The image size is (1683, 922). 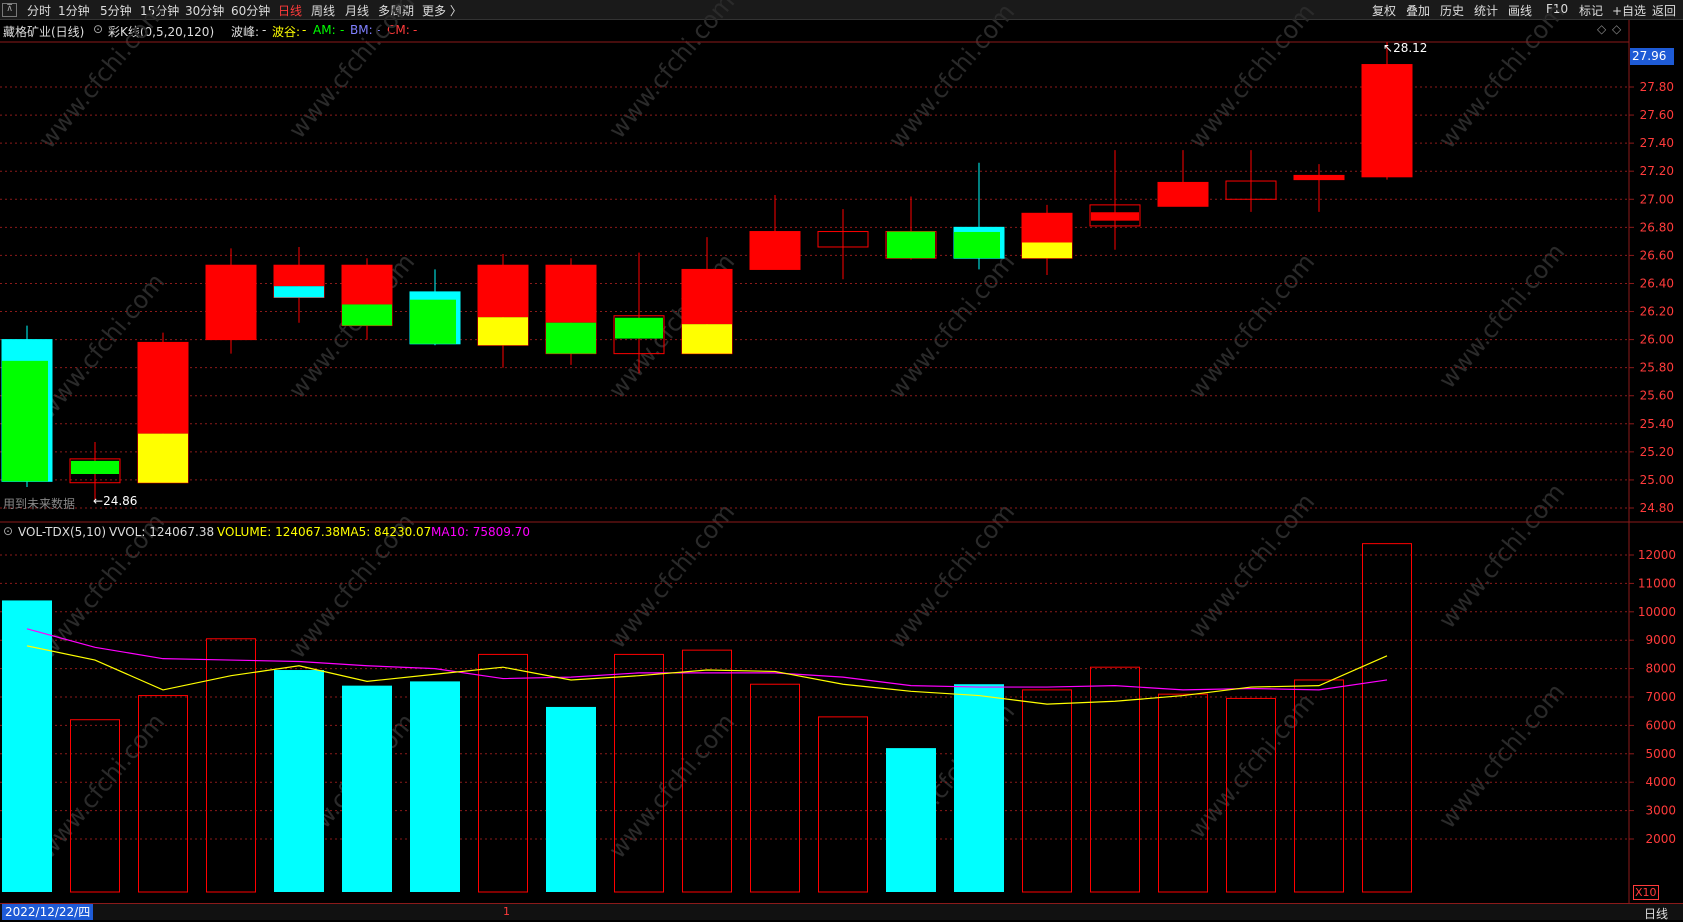 I want to click on price-tick-label: 26.00, so click(x=1657, y=340).